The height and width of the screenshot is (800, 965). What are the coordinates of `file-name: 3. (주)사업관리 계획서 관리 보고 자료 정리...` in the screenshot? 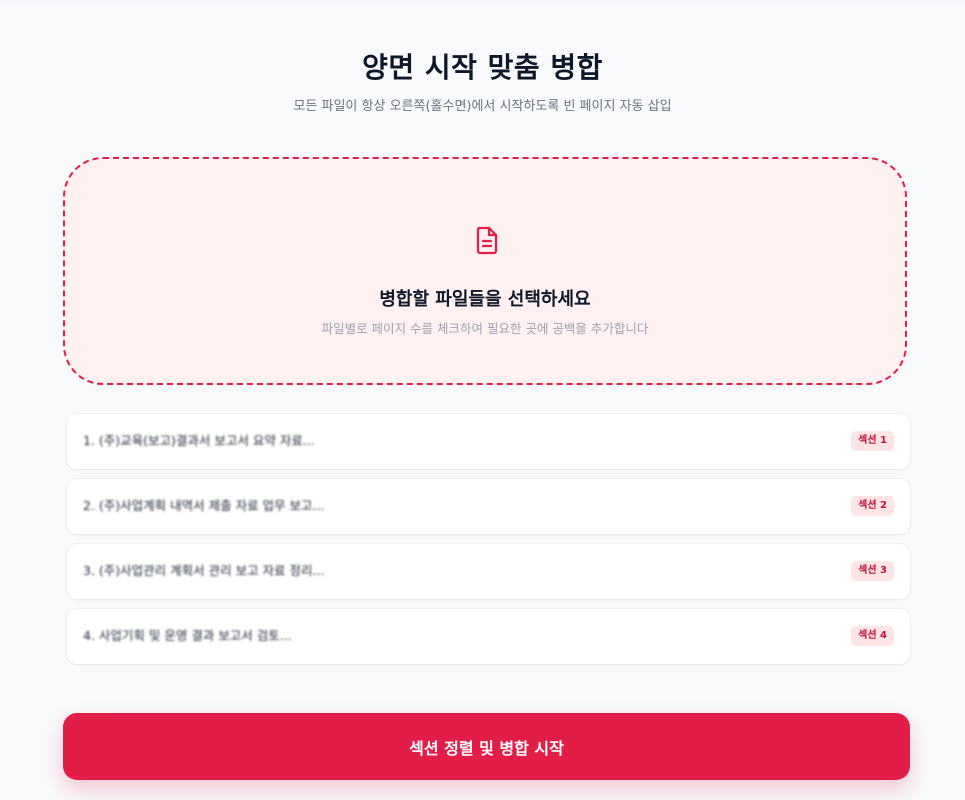 It's located at (204, 570).